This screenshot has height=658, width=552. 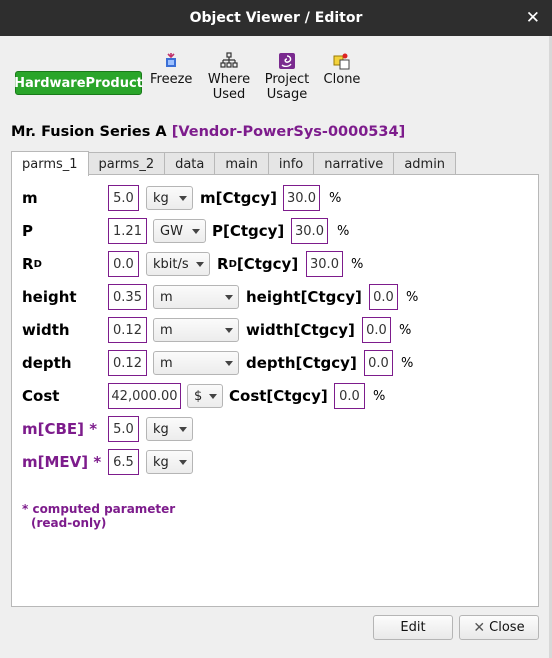 I want to click on p-ctgcy-label: P[Ctgcy], so click(x=248, y=231).